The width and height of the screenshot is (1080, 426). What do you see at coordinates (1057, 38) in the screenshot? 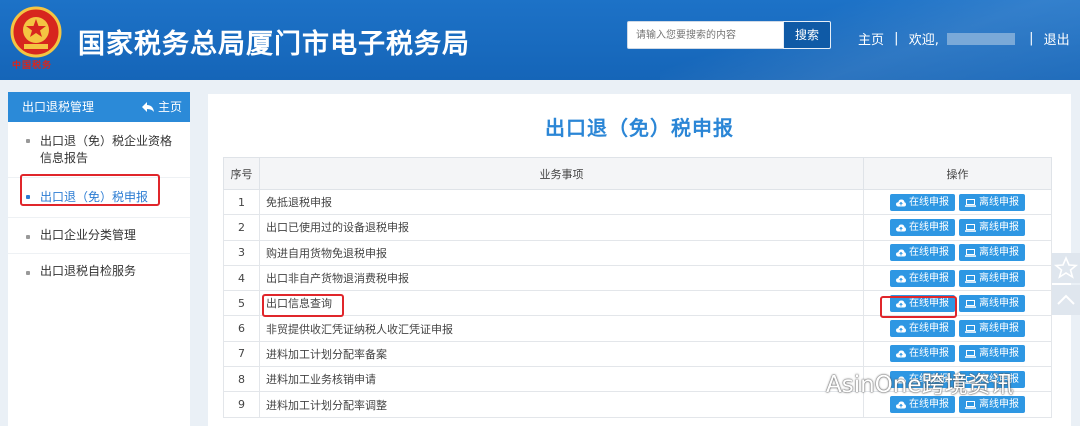
I see `nav-logout-link: 退出` at bounding box center [1057, 38].